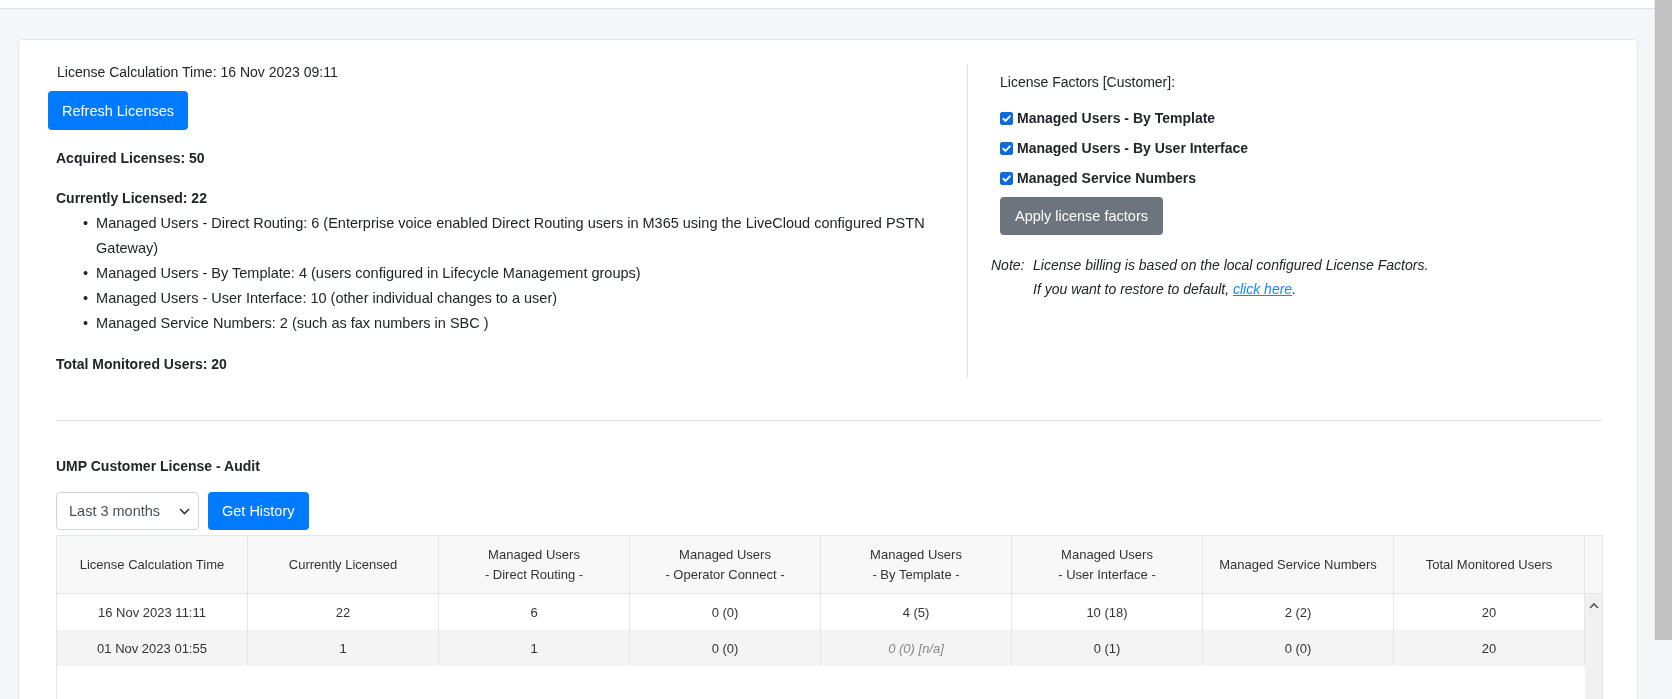 The height and width of the screenshot is (699, 1672). Describe the element at coordinates (1106, 178) in the screenshot. I see `factor-label: Managed Service Numbers` at that location.